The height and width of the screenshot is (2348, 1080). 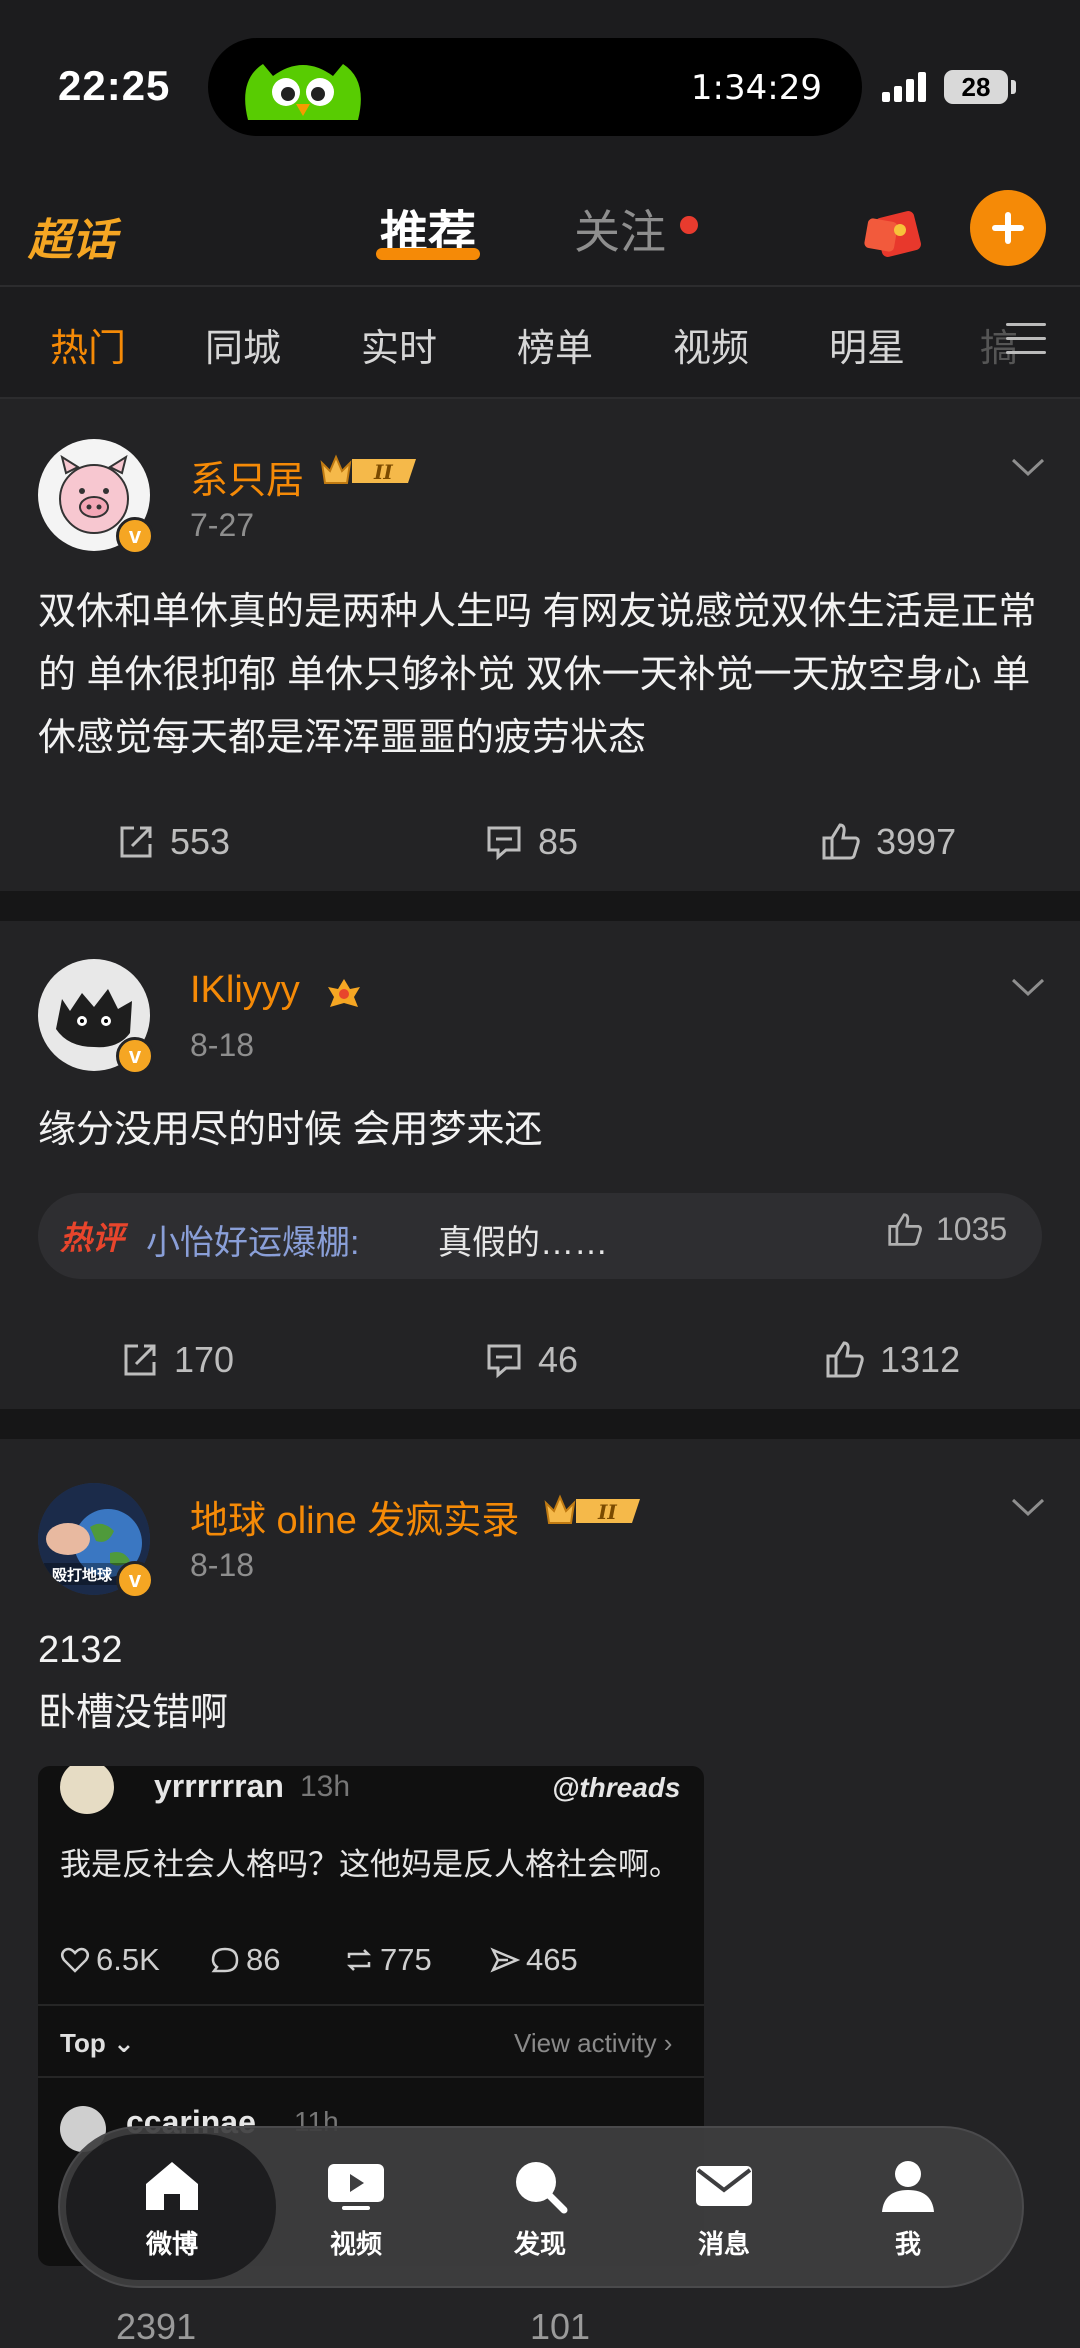 I want to click on like-button: 1312, so click(x=892, y=1360).